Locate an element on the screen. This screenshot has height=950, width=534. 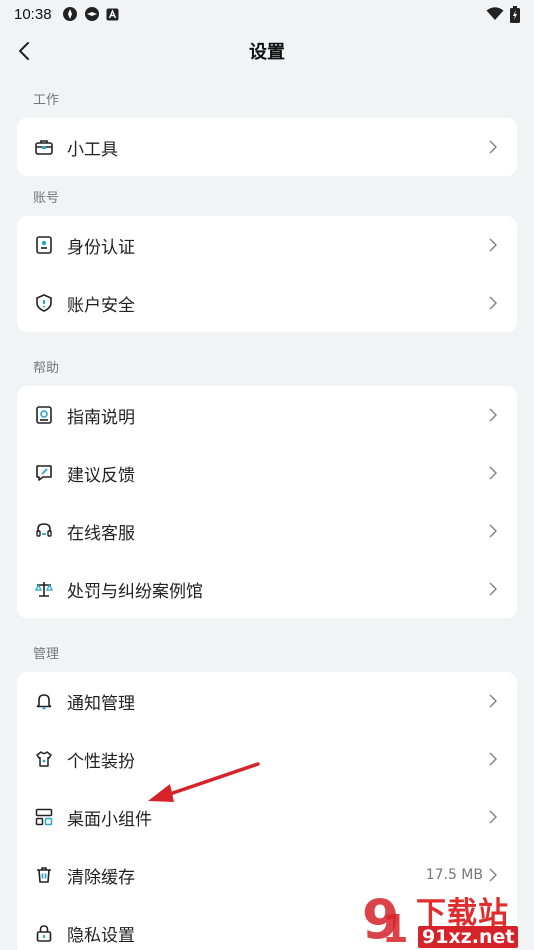
account-card: 身份认证 账户安全 is located at coordinates (267, 274).